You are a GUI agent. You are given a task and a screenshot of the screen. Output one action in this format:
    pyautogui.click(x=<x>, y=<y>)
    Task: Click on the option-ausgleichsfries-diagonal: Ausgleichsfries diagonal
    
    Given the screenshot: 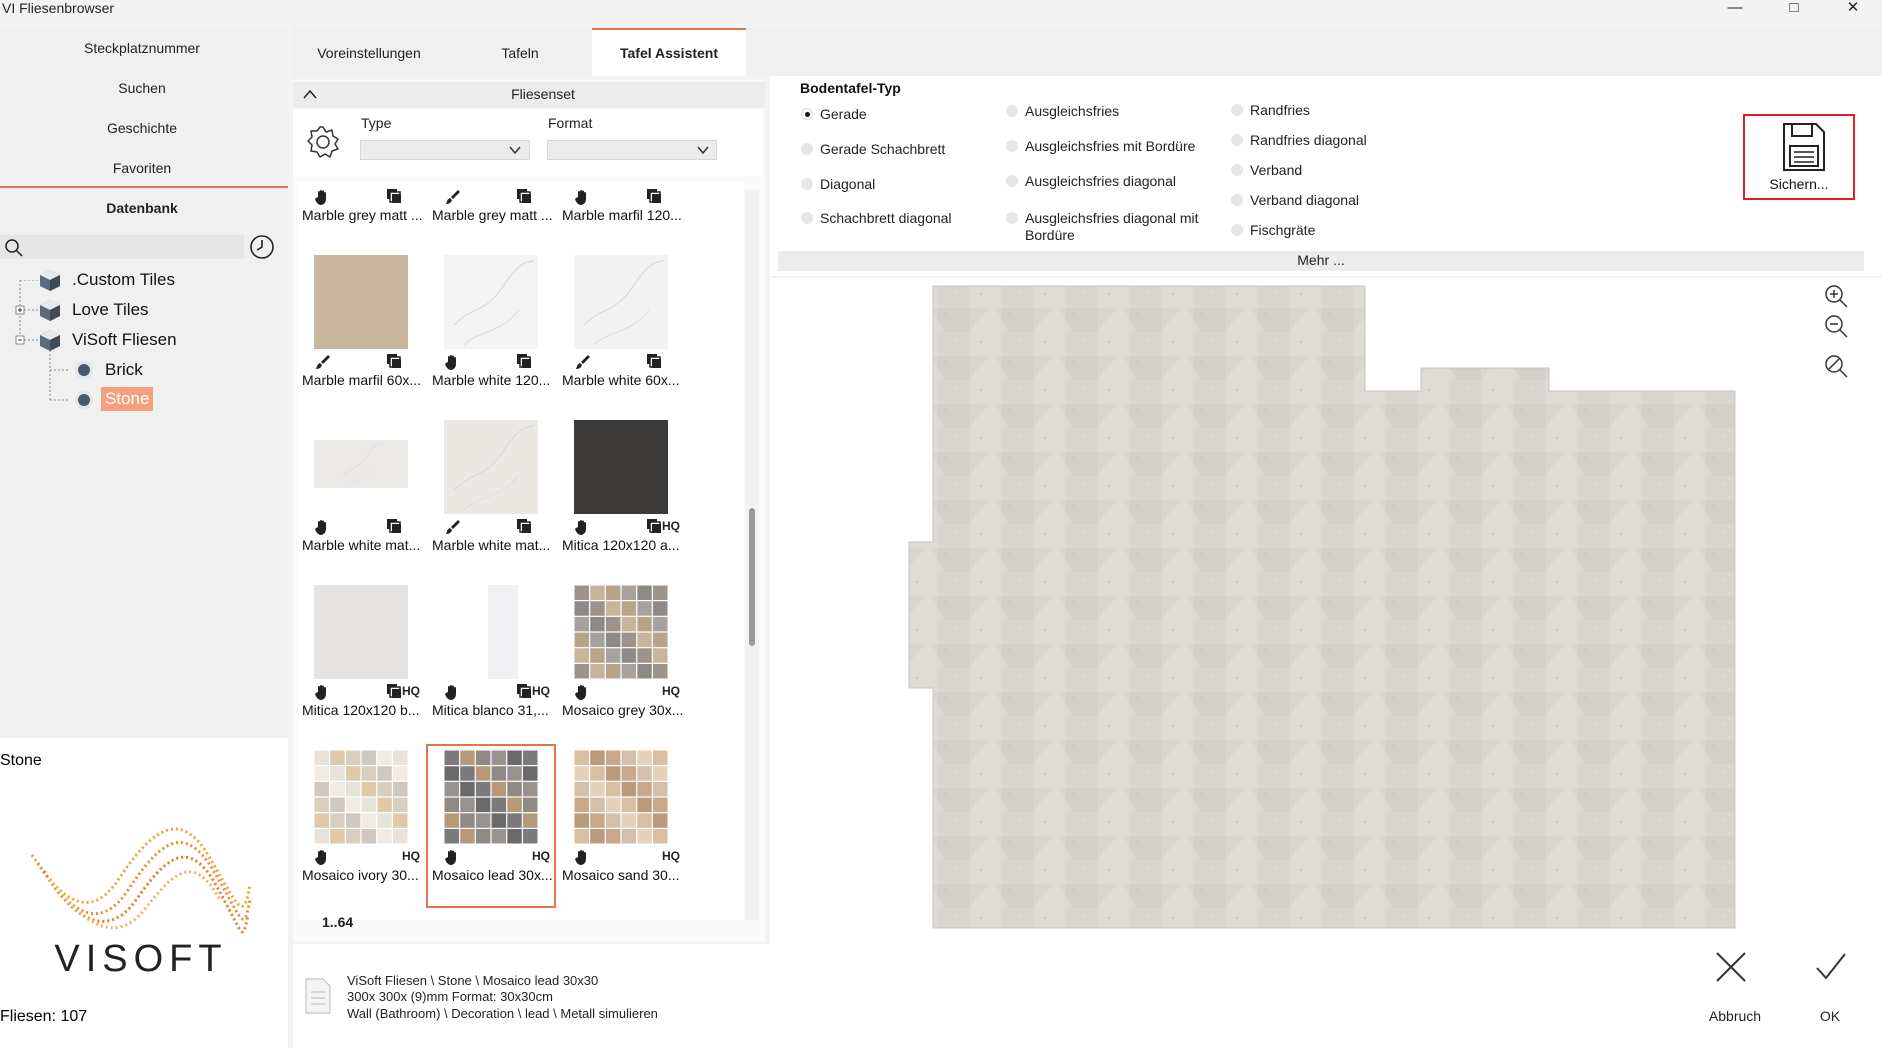 What is the action you would take?
    pyautogui.click(x=1100, y=181)
    